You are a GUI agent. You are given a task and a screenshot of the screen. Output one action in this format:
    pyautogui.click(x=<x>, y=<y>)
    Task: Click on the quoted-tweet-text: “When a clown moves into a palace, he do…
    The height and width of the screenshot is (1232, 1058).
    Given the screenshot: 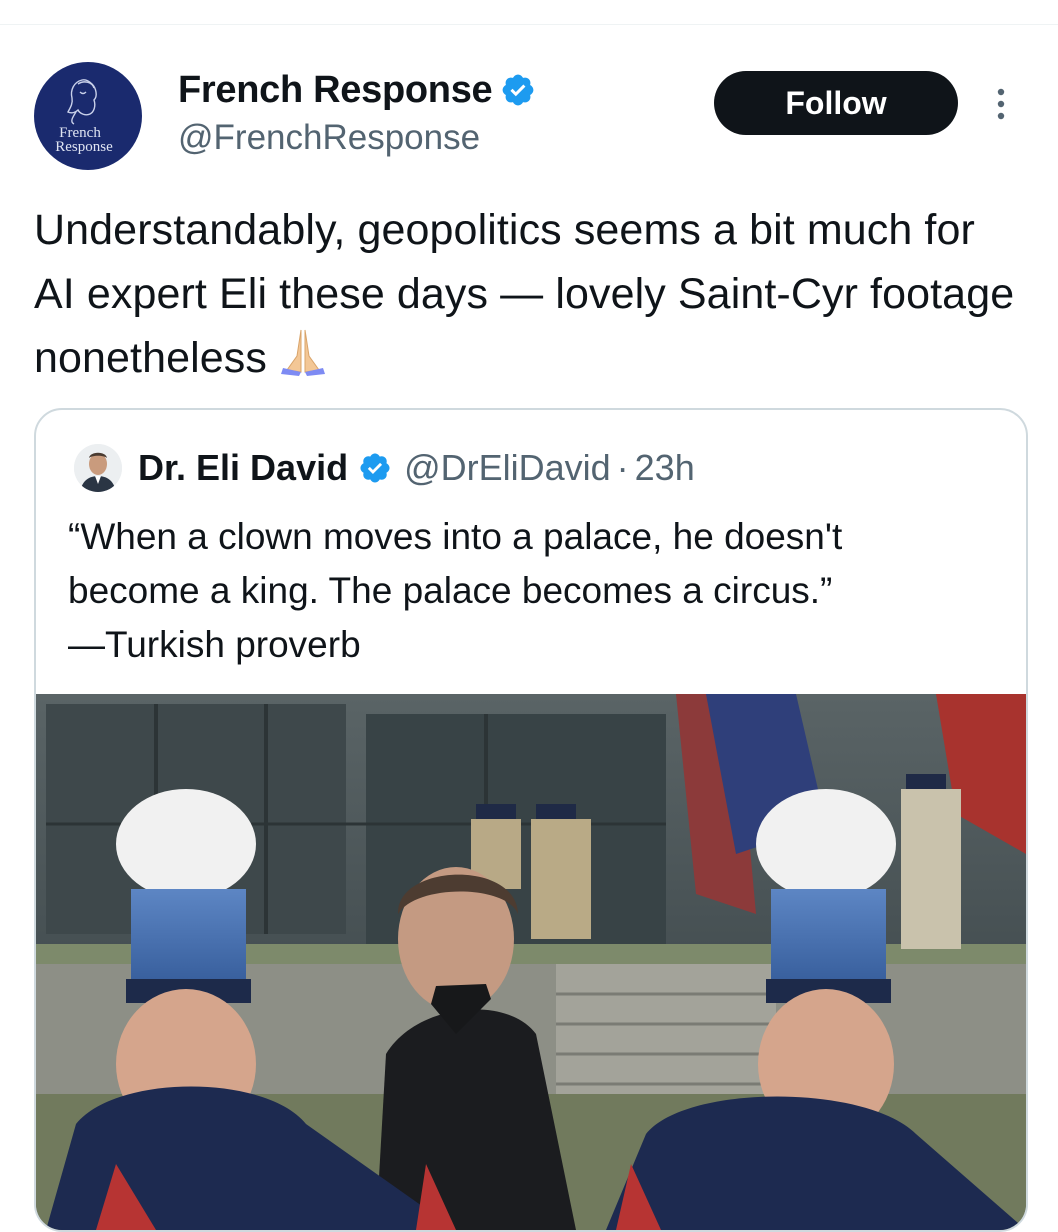 What is the action you would take?
    pyautogui.click(x=533, y=591)
    